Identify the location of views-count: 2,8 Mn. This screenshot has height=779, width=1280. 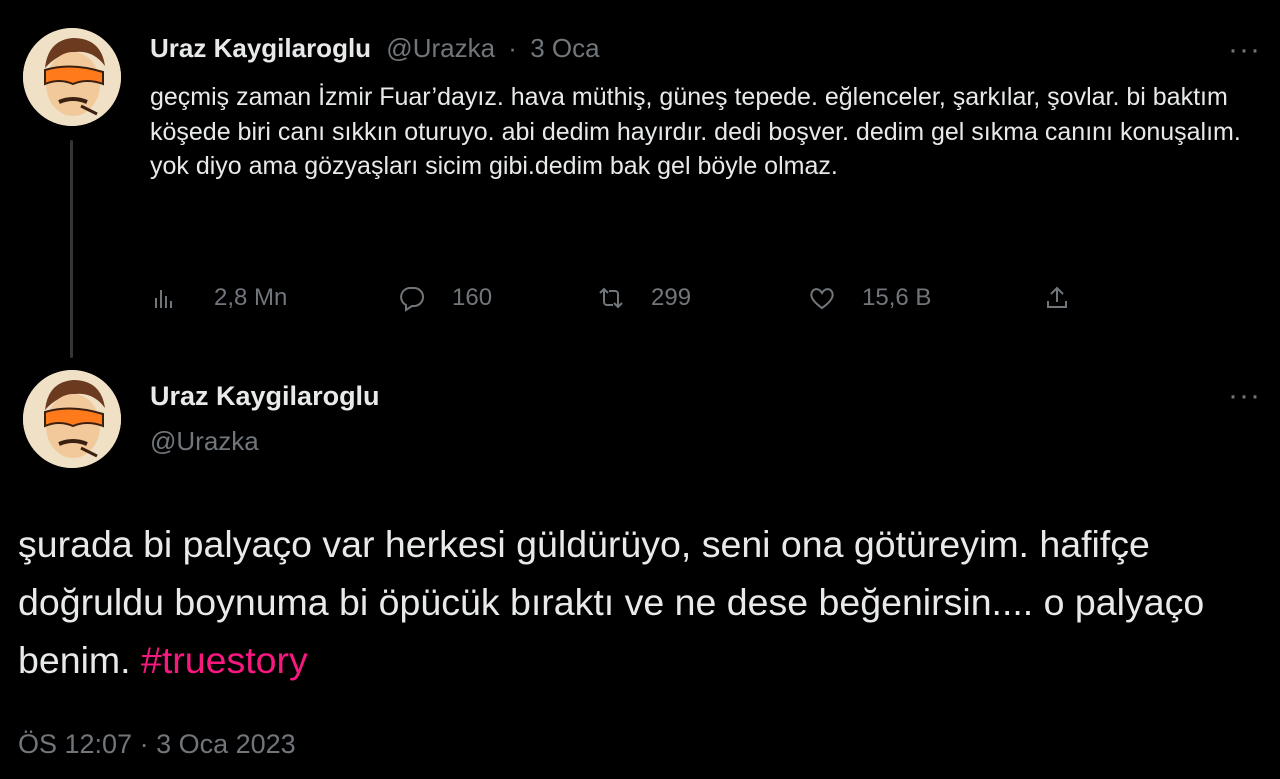
(251, 297).